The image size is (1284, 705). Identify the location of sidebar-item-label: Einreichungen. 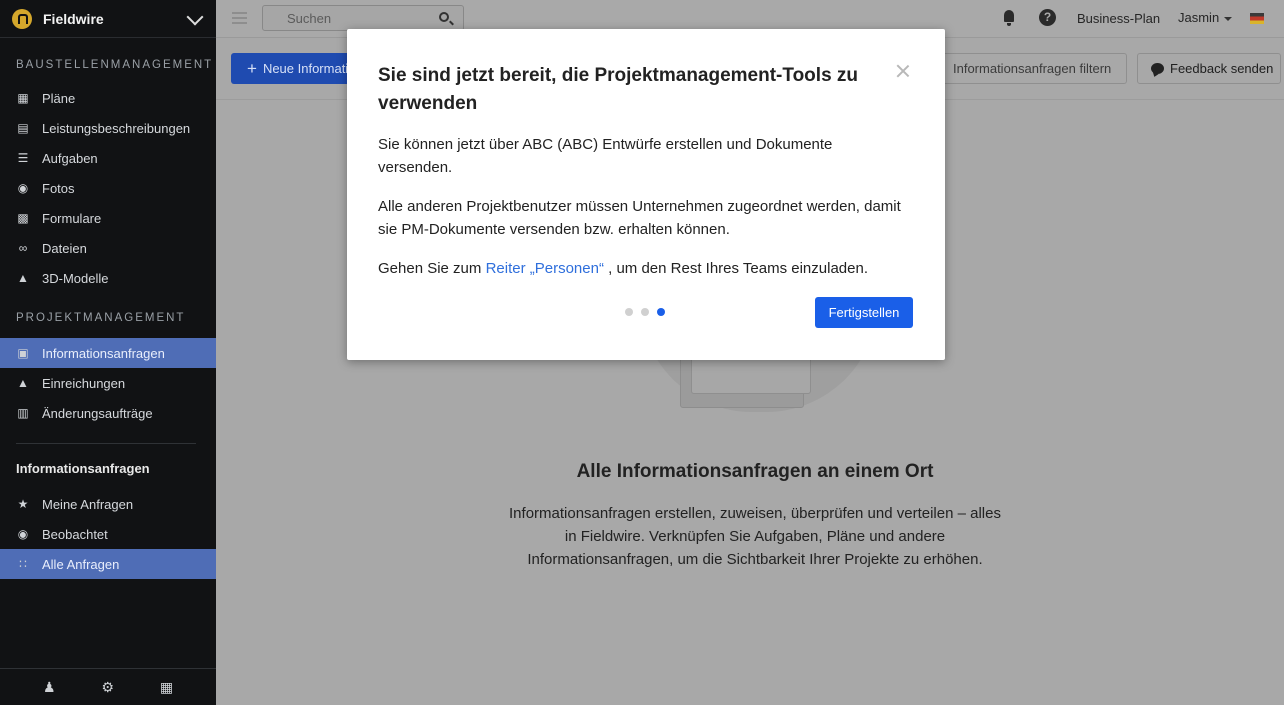
(84, 383).